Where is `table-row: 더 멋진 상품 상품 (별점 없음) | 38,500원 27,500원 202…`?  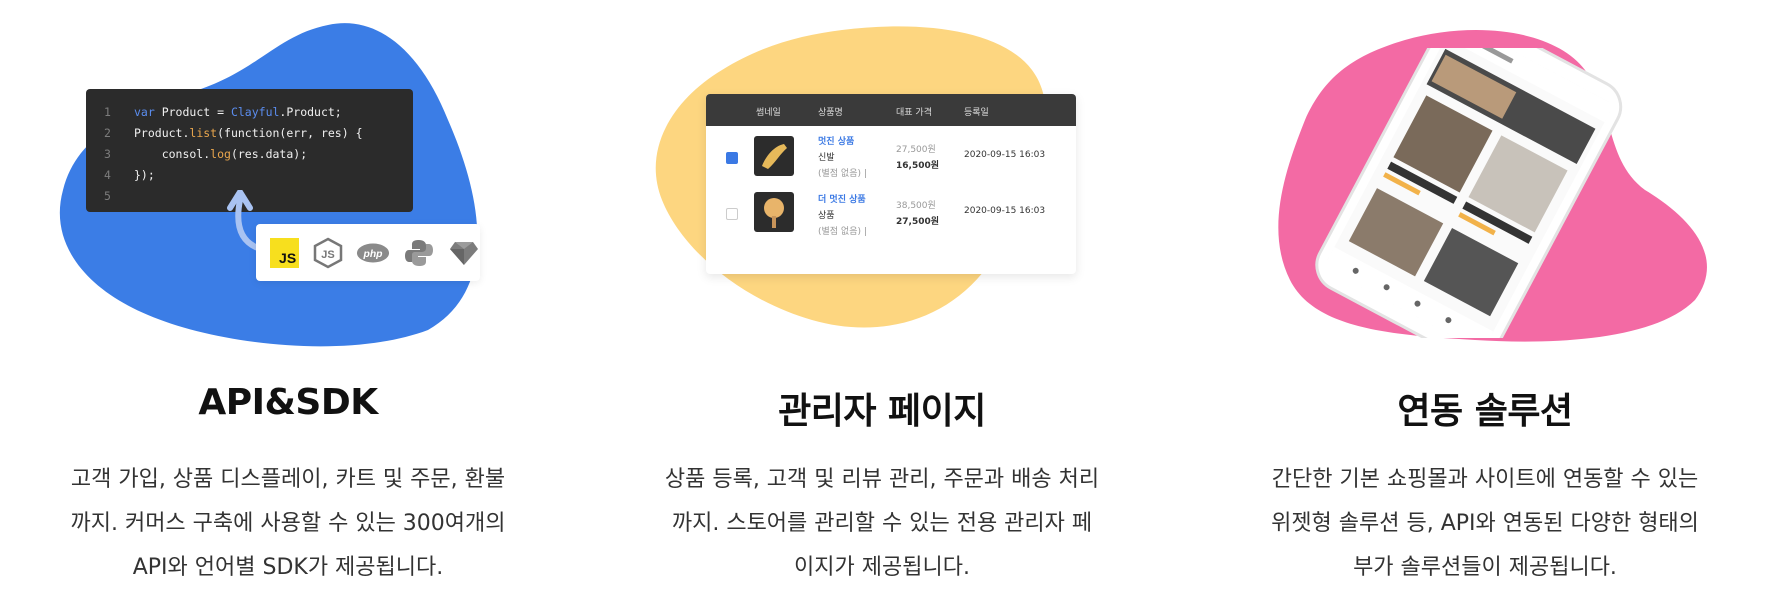
table-row: 더 멋진 상품 상품 (별점 없음) | 38,500원 27,500원 202… is located at coordinates (891, 222).